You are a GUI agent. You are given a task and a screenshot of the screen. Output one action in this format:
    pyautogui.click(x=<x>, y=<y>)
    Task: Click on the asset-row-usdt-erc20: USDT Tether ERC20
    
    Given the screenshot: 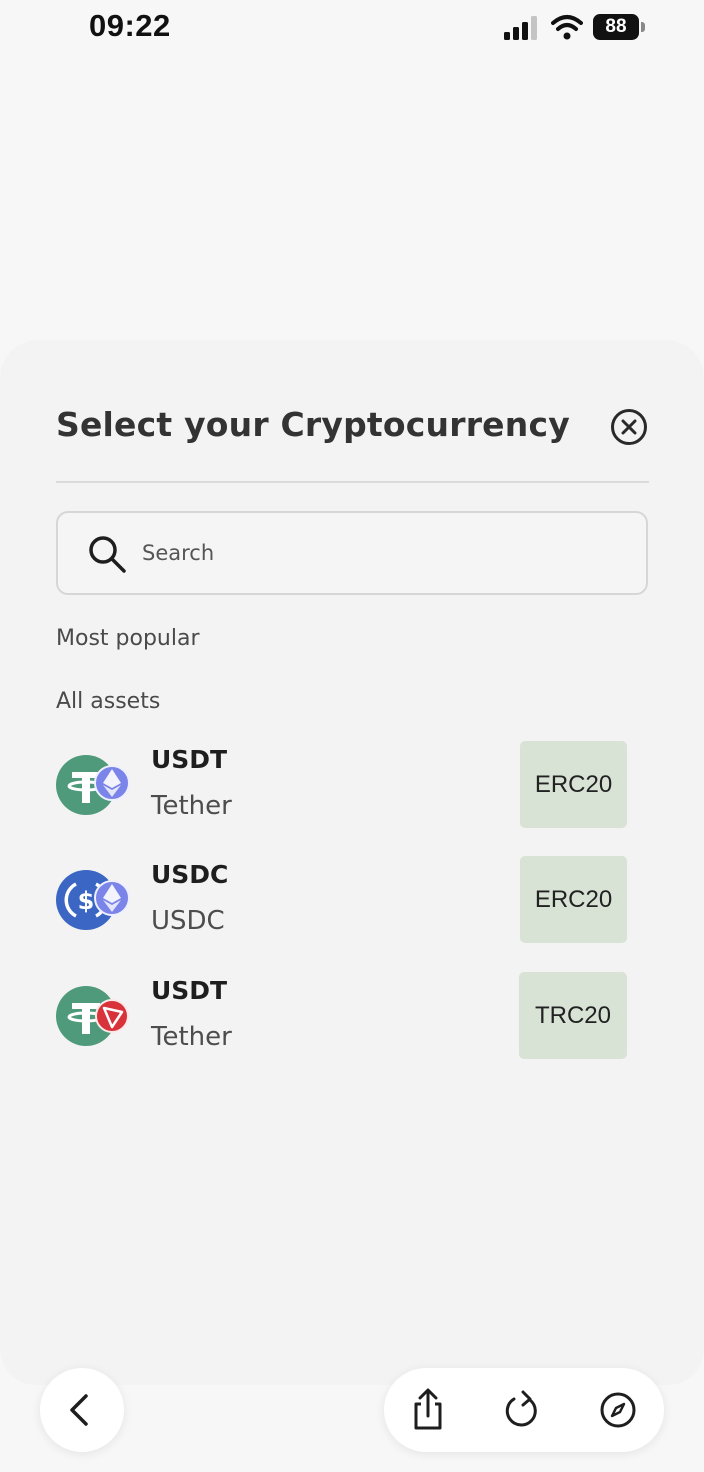 What is the action you would take?
    pyautogui.click(x=345, y=791)
    